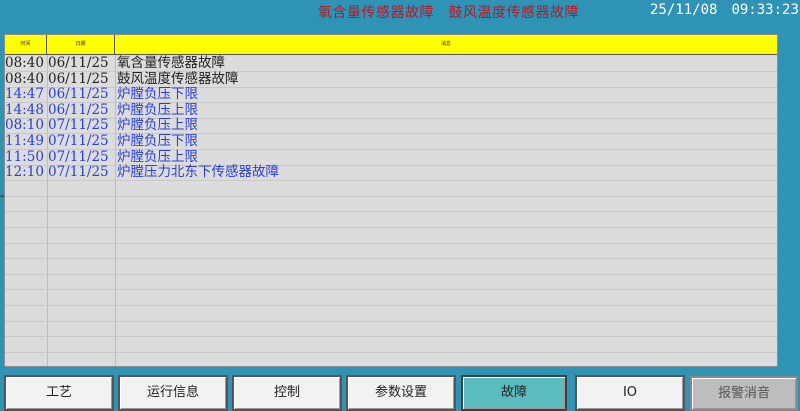 The image size is (800, 411). Describe the element at coordinates (725, 10) in the screenshot. I see `clock: 25/11/08 09:33:23` at that location.